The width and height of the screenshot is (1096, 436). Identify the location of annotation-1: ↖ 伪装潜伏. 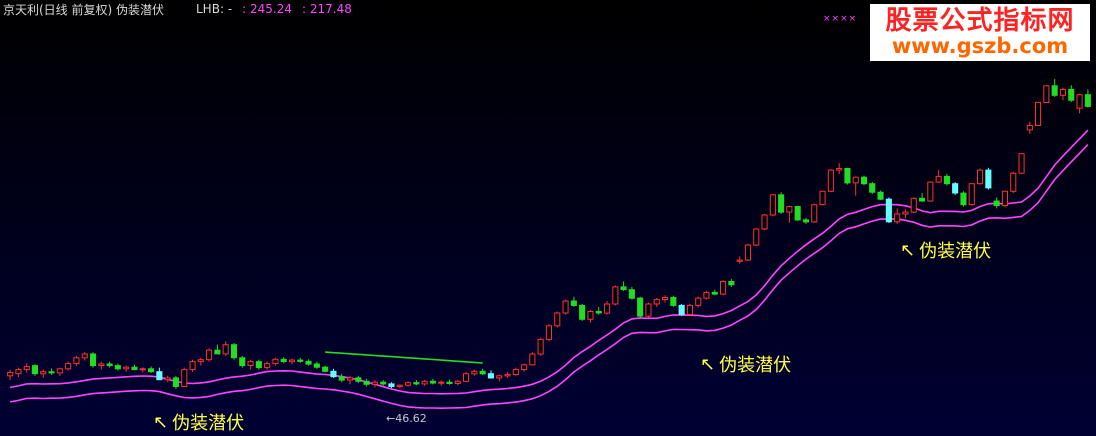
(198, 422).